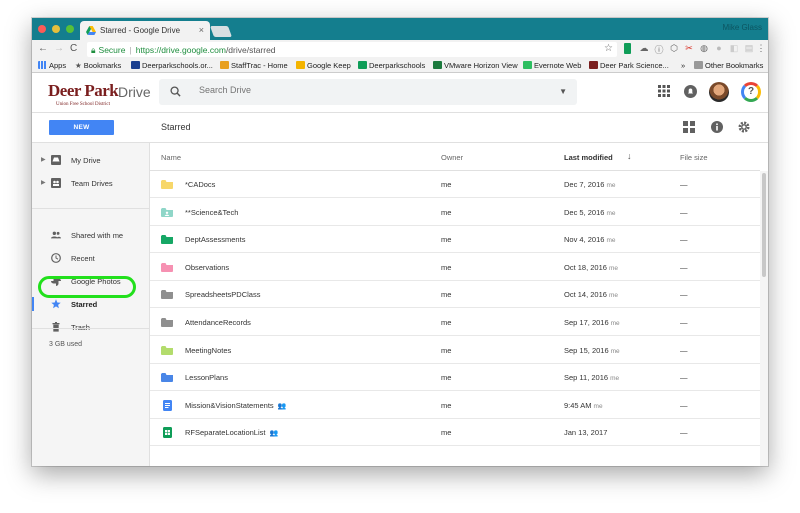 The height and width of the screenshot is (513, 800). Describe the element at coordinates (455, 378) in the screenshot. I see `table-row: LessonPlans me Sep 11, 2016 me —` at that location.